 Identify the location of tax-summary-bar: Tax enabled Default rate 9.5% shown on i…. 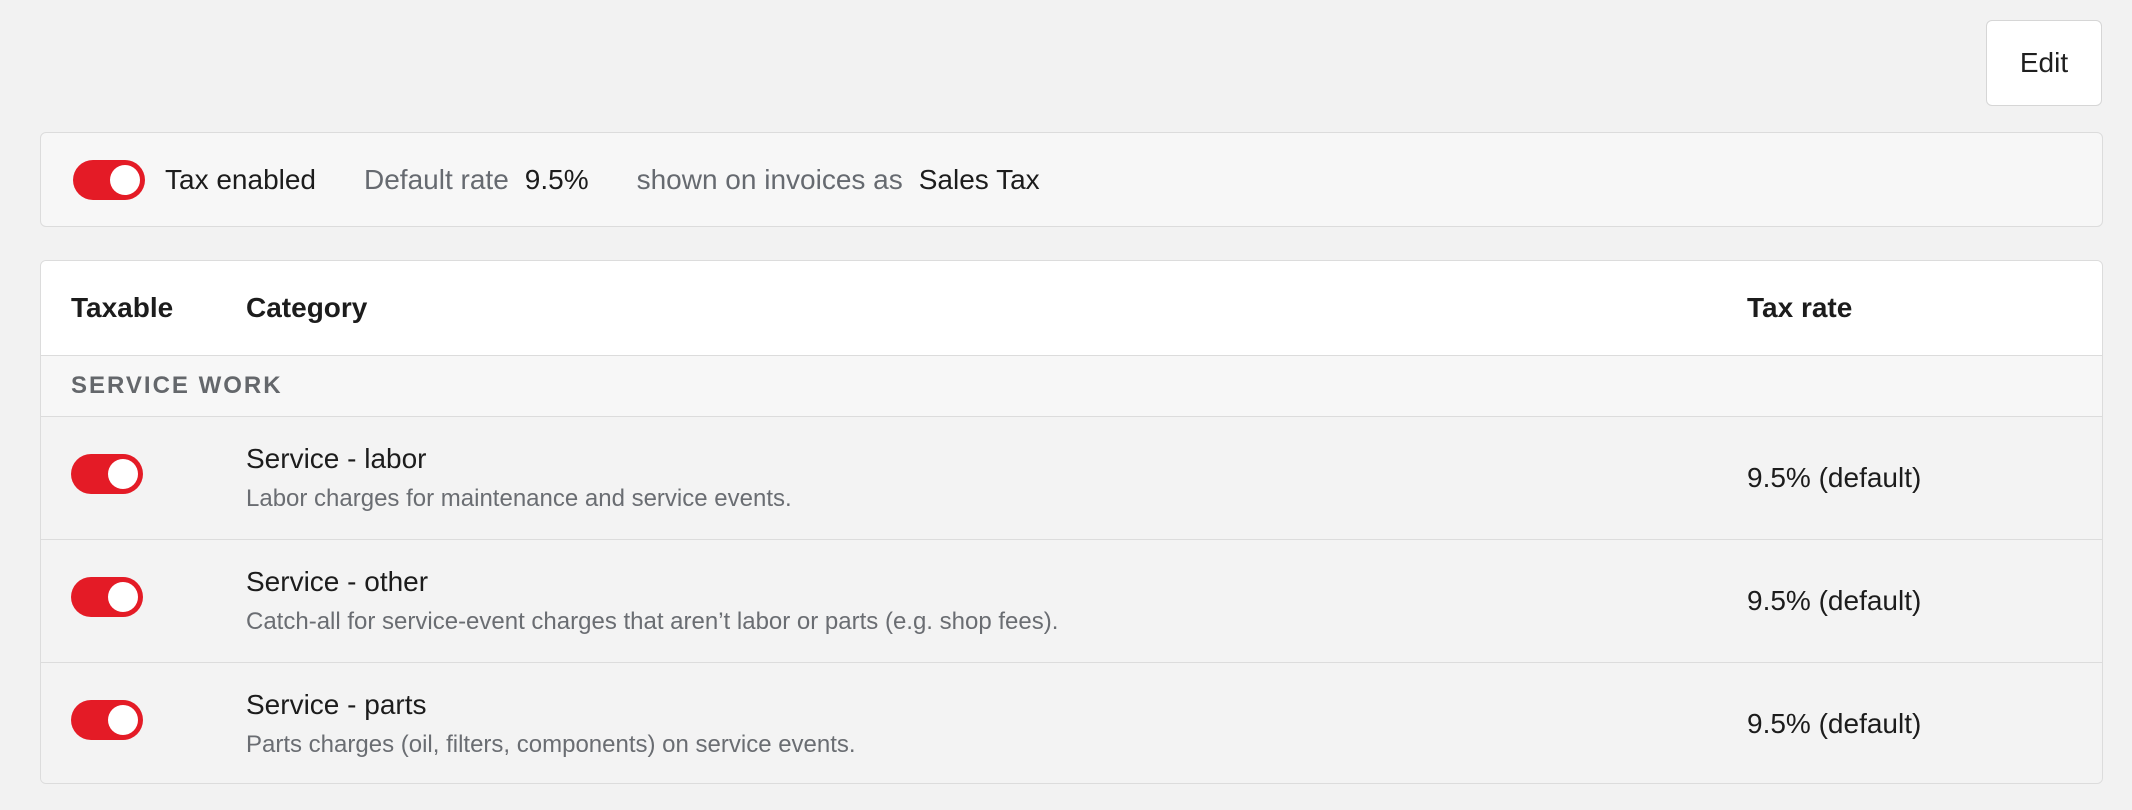
(1071, 179).